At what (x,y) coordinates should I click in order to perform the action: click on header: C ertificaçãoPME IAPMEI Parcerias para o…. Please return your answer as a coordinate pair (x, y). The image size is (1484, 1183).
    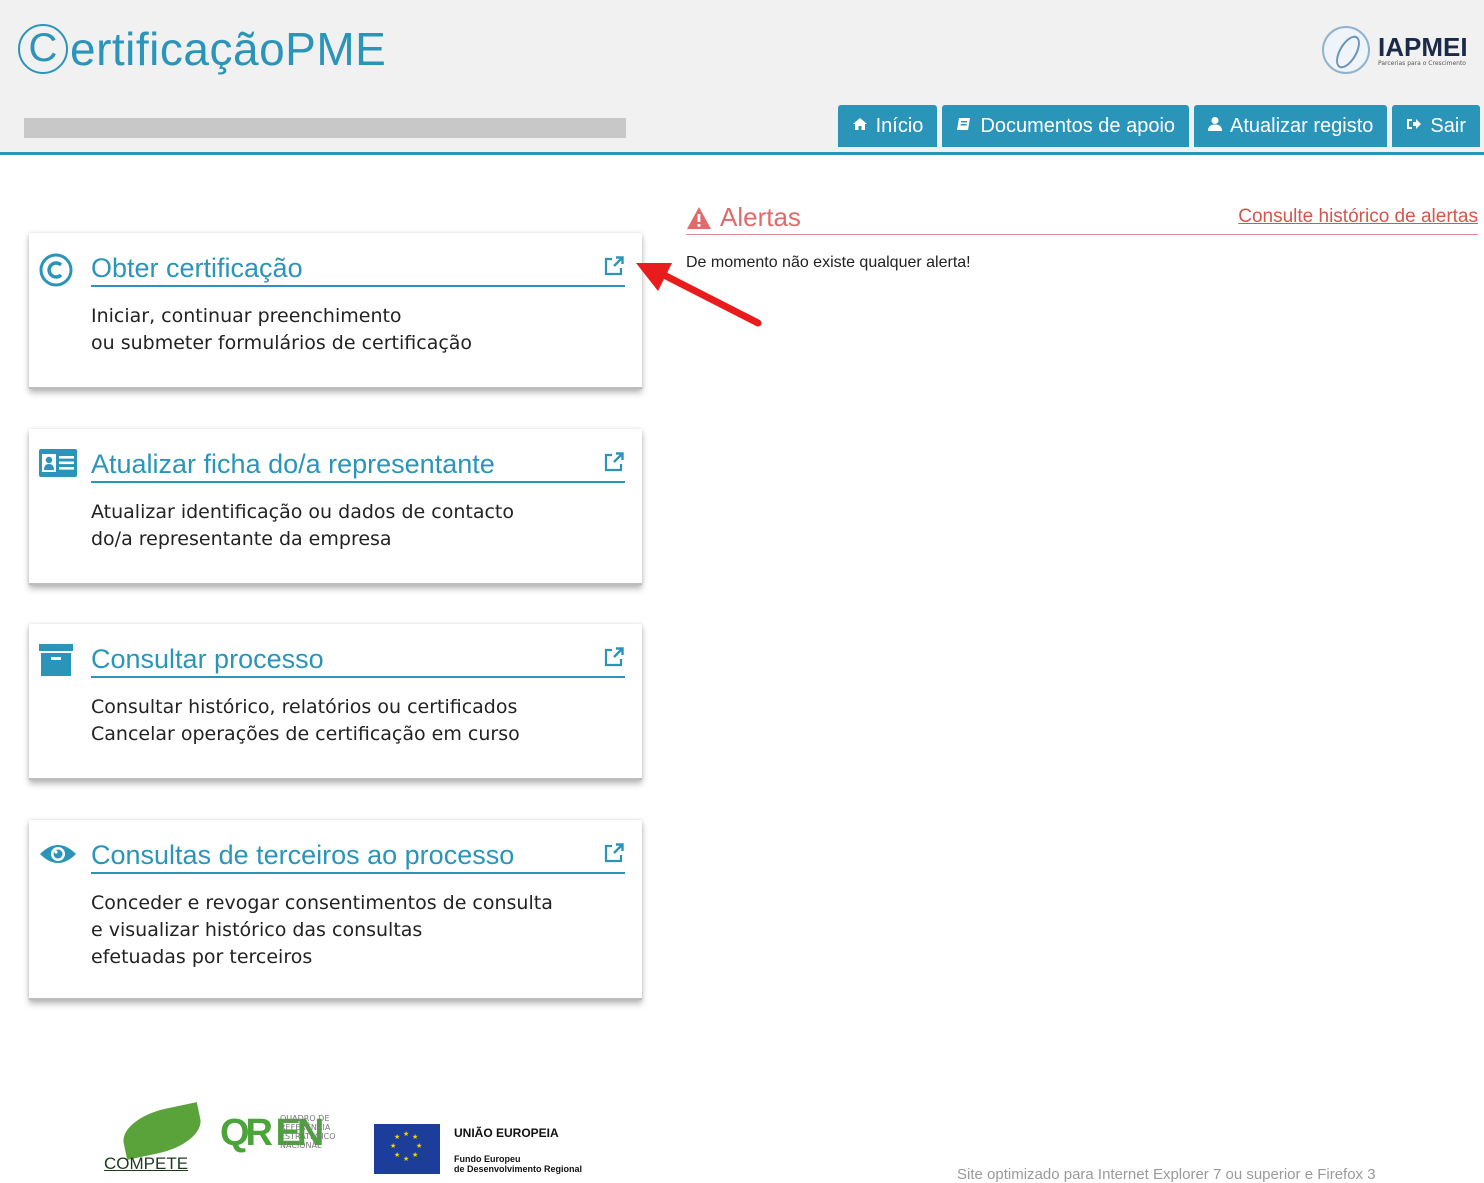
    Looking at the image, I should click on (742, 77).